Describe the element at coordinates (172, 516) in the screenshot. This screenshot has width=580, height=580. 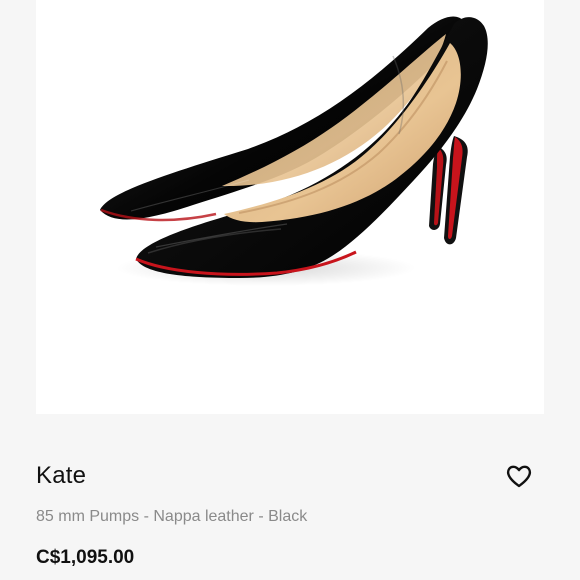
I see `product-description: 85 mm Pumps - Nappa leather - Black` at that location.